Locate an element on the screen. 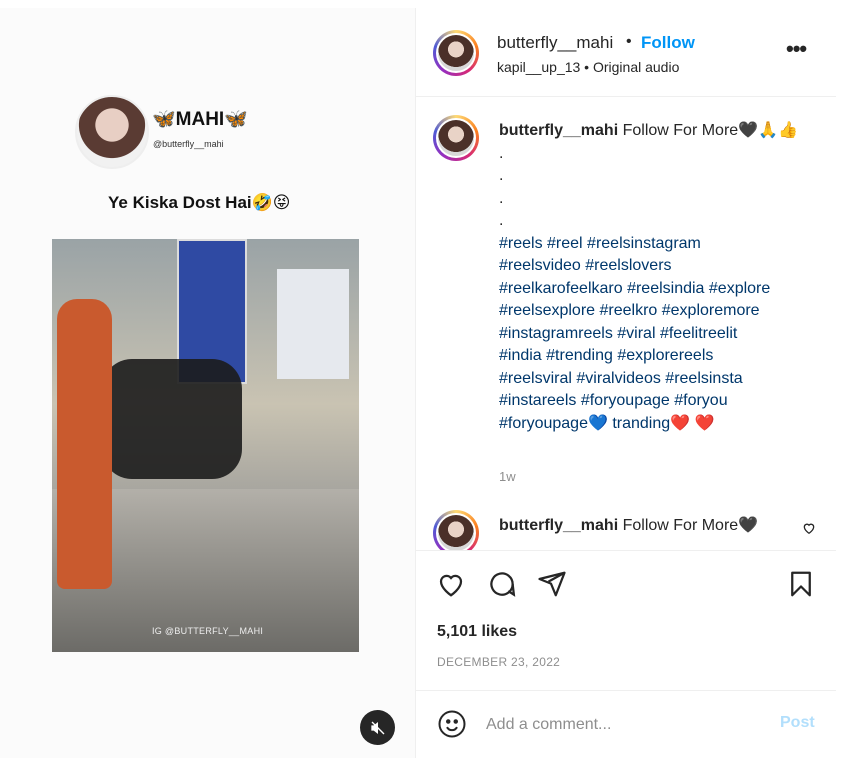 The image size is (847, 758). comment-text: butterfly__mahi Follow For More🖤 is located at coordinates (628, 525).